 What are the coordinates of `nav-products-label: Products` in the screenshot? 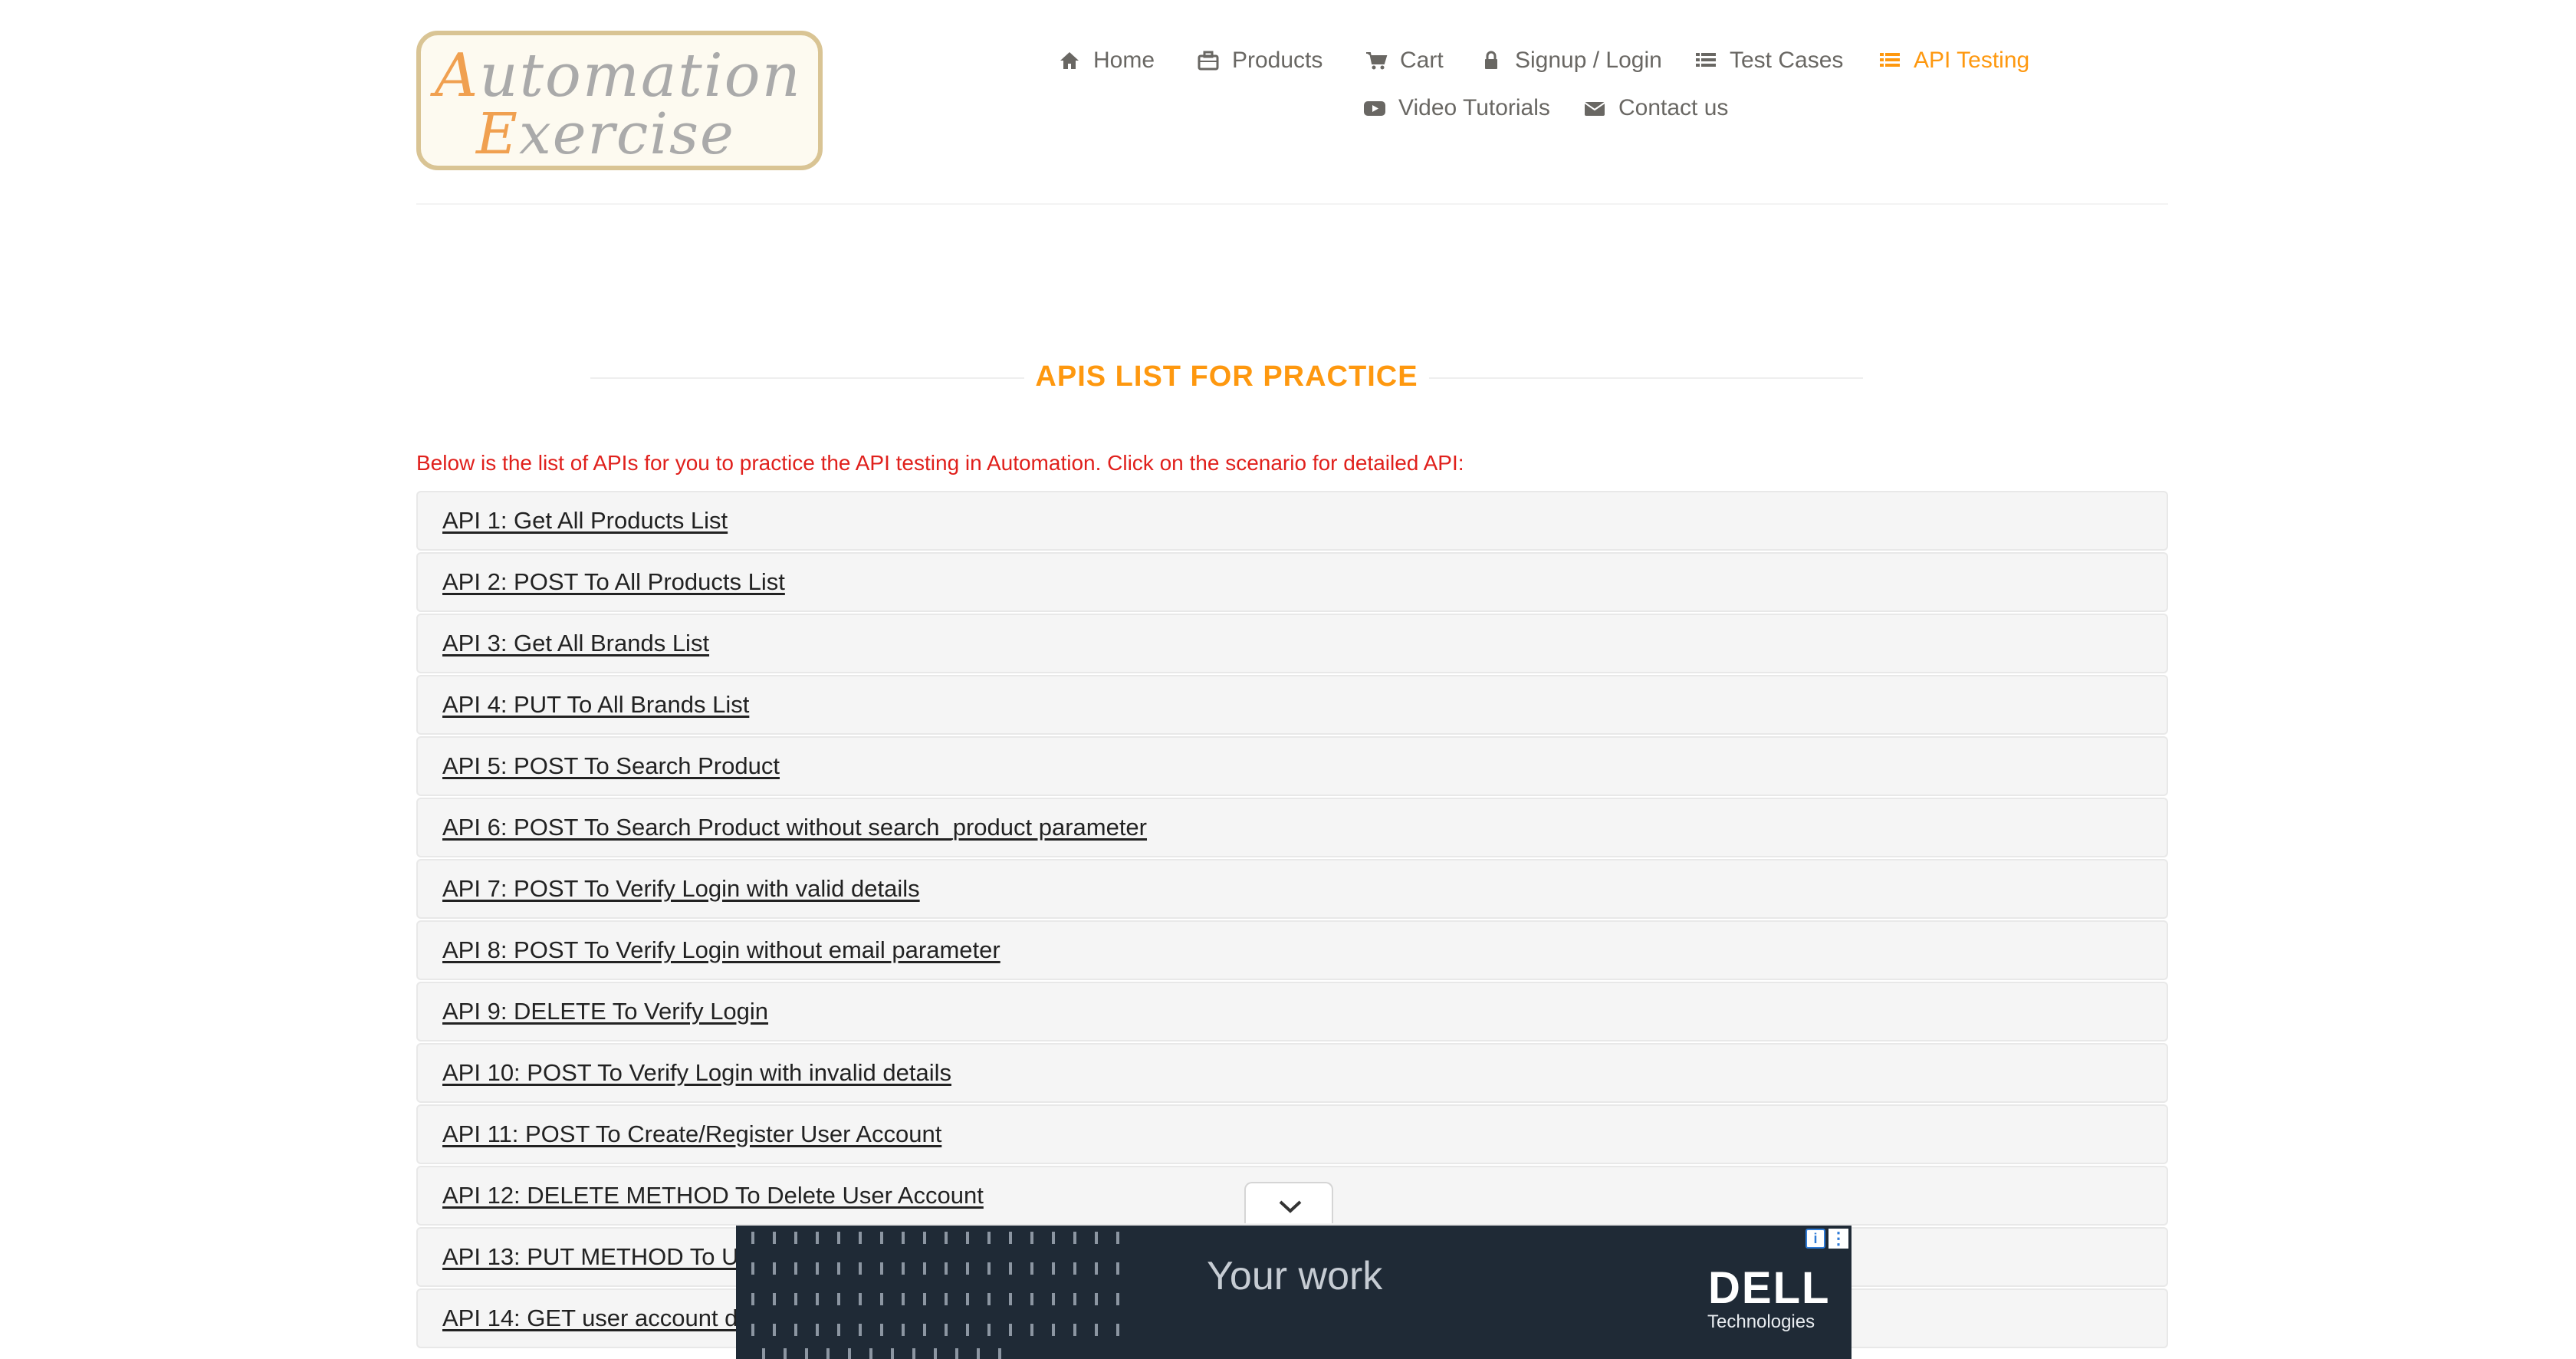 It's located at (1278, 61).